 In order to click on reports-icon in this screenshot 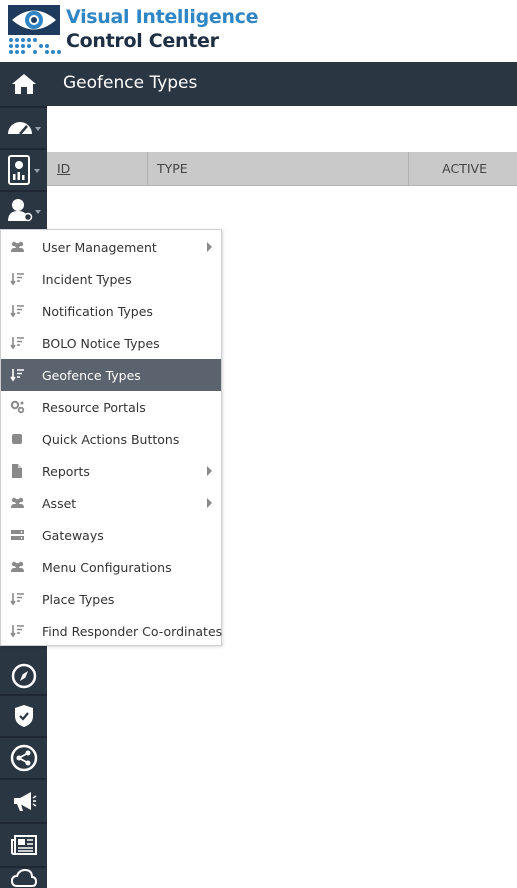, I will do `click(23, 170)`.